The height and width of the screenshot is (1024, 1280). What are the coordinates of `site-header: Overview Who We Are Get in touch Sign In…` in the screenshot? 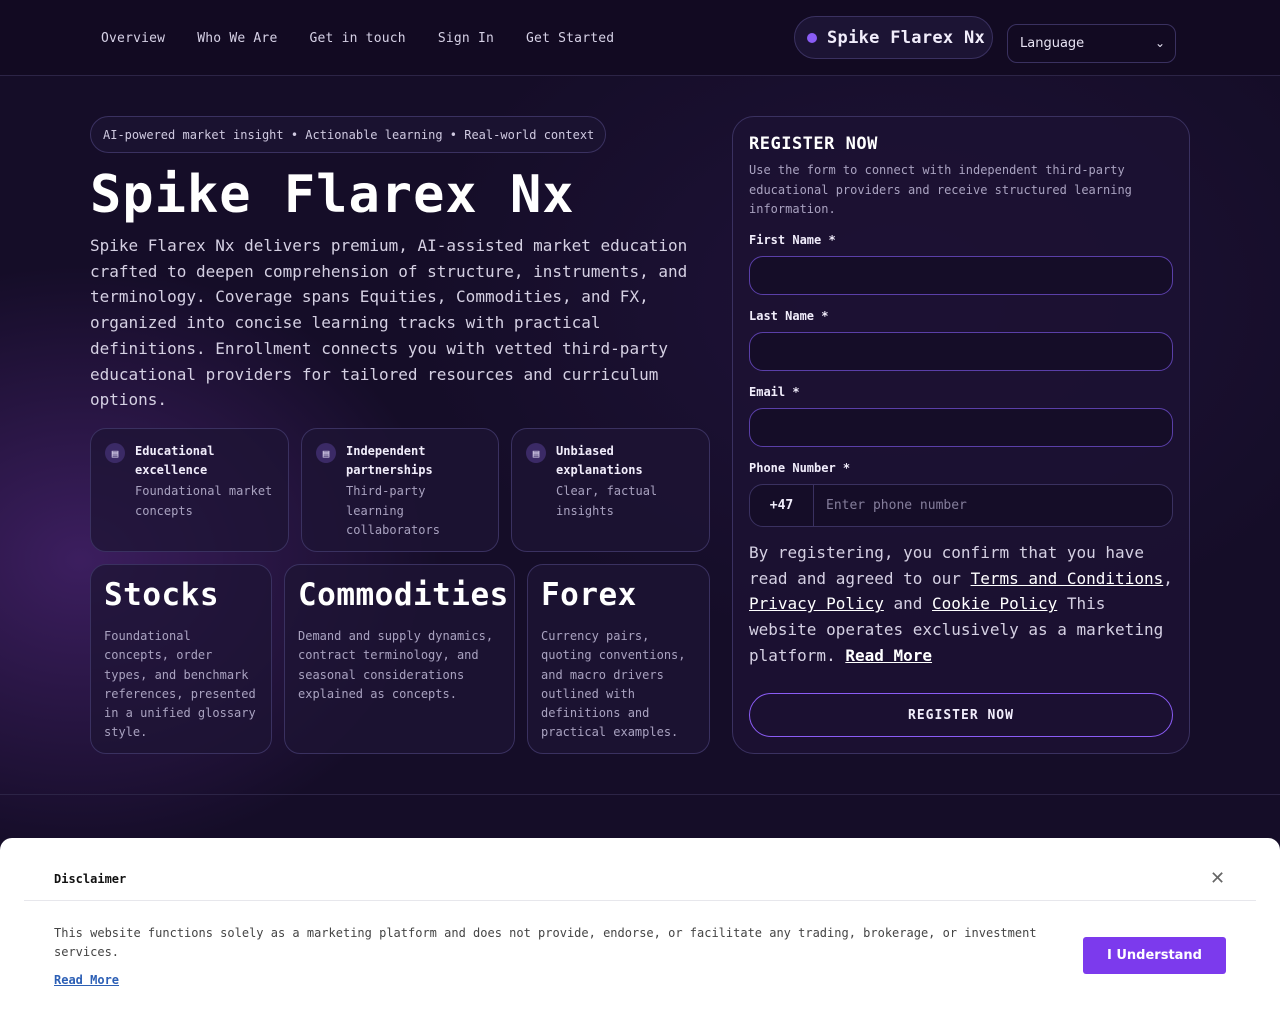 It's located at (640, 38).